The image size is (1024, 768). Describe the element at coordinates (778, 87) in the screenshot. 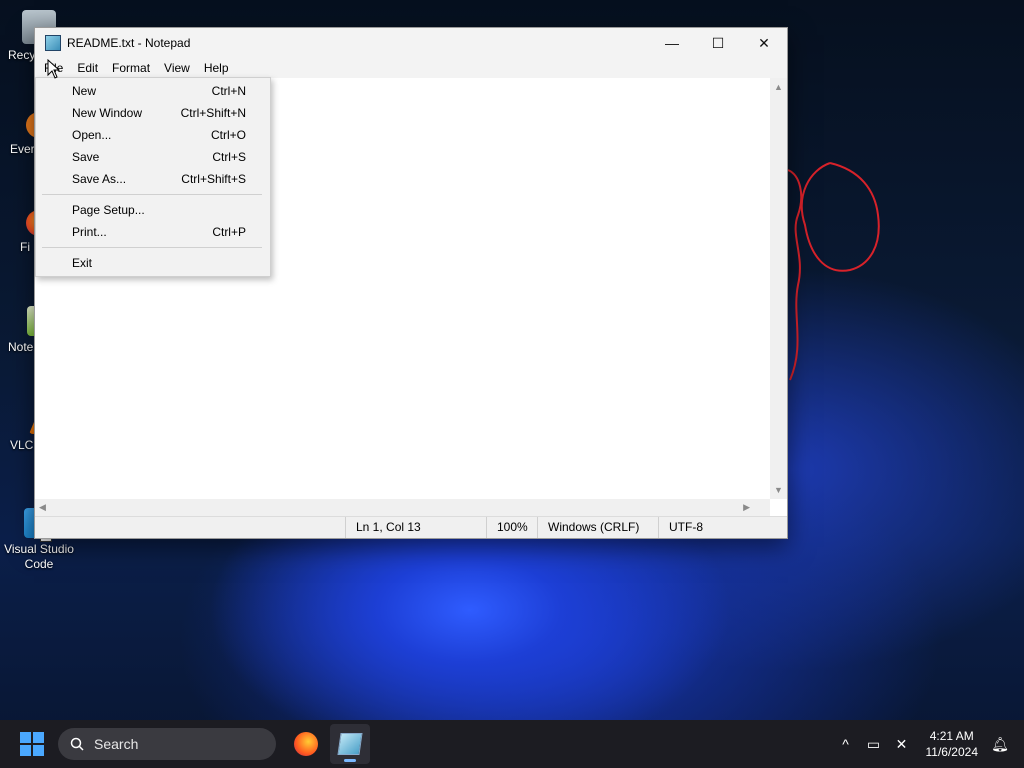

I see `scroll-up-arrow-icon: ▲` at that location.